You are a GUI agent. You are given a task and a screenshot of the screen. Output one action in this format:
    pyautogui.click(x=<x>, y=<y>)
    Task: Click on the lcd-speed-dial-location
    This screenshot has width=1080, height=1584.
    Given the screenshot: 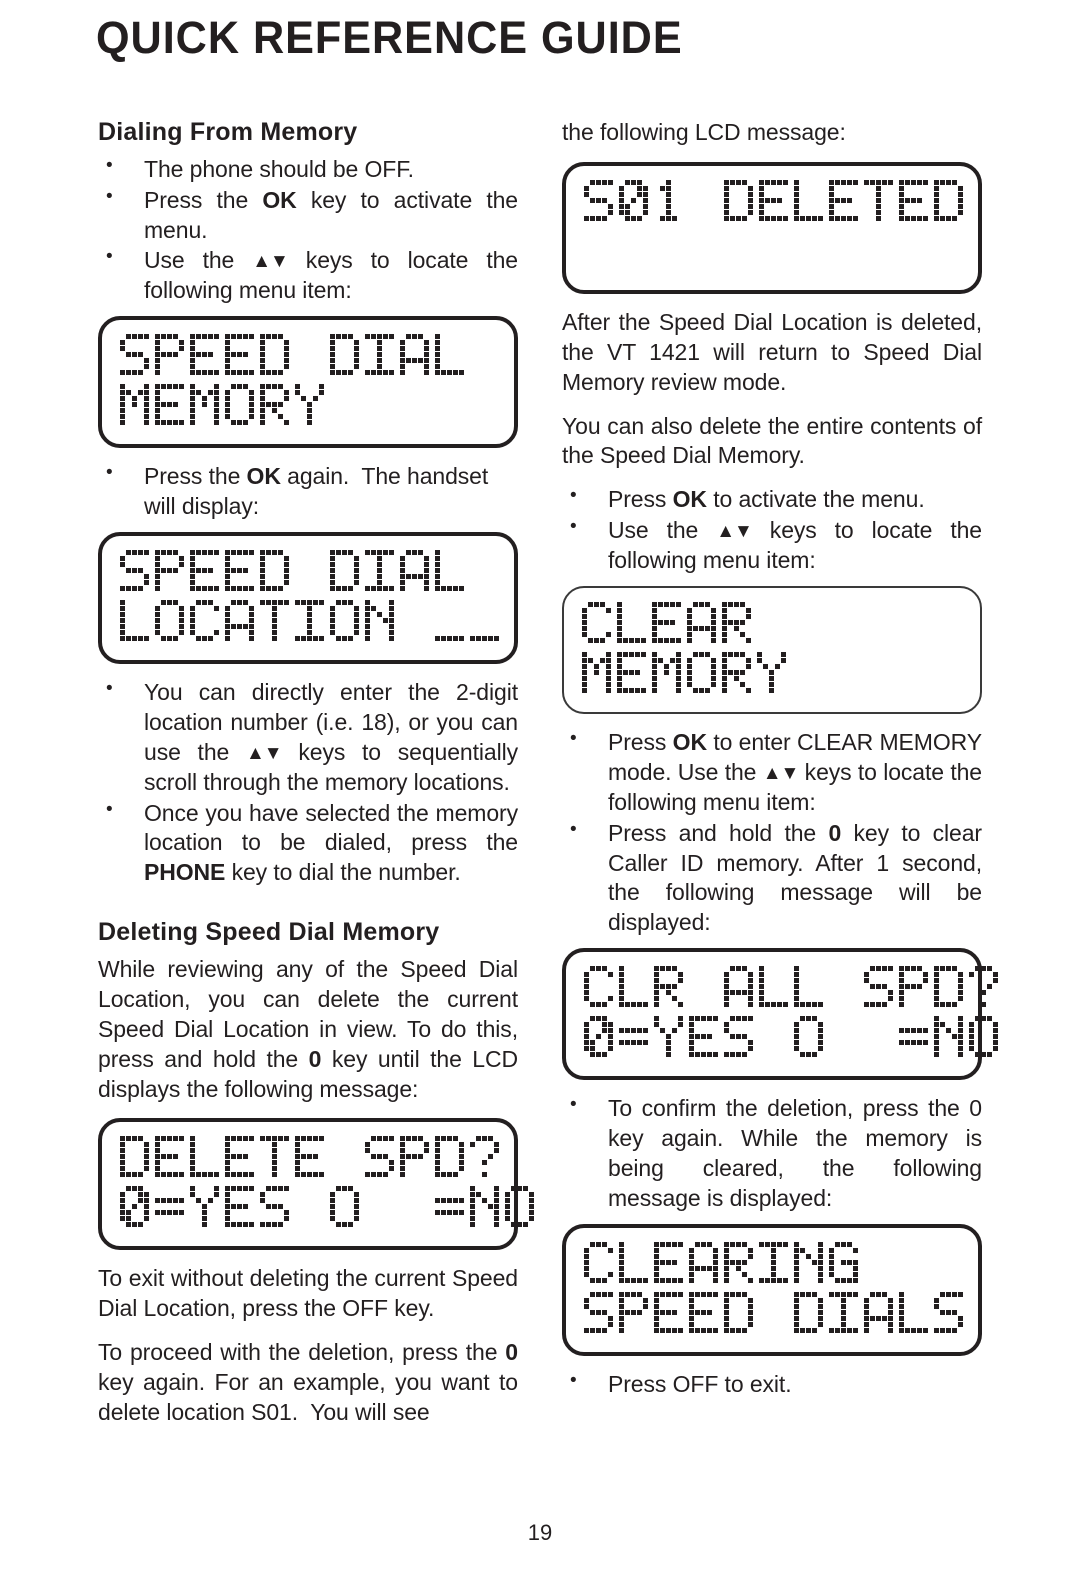 What is the action you would take?
    pyautogui.click(x=308, y=597)
    